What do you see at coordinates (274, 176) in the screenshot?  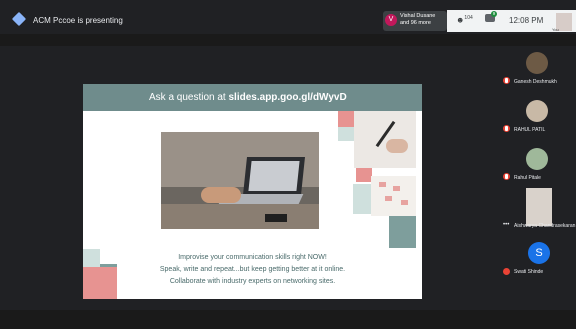 I see `laptop-screen` at bounding box center [274, 176].